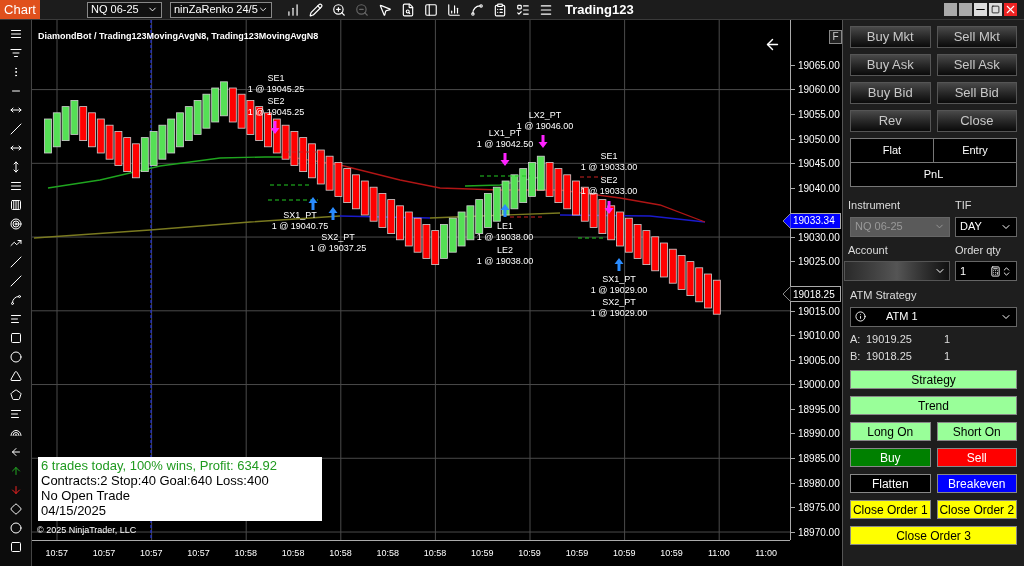 Image resolution: width=1024 pixels, height=566 pixels. What do you see at coordinates (976, 431) in the screenshot?
I see `strategy-button: Short On` at bounding box center [976, 431].